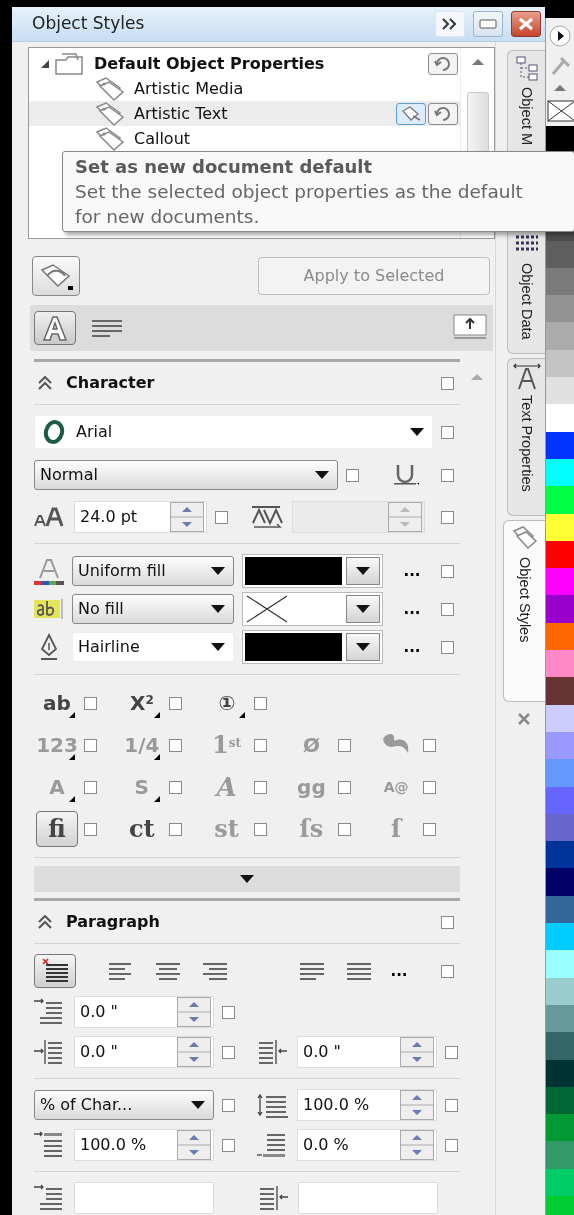 The image size is (574, 1215). What do you see at coordinates (111, 383) in the screenshot?
I see `section-title: Character` at bounding box center [111, 383].